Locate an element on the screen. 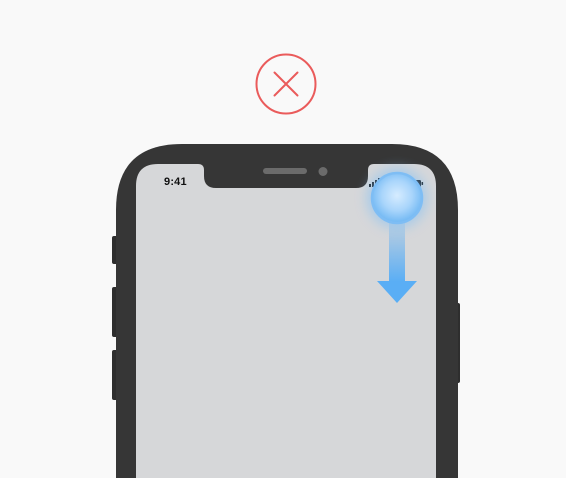  touch-point is located at coordinates (397, 198).